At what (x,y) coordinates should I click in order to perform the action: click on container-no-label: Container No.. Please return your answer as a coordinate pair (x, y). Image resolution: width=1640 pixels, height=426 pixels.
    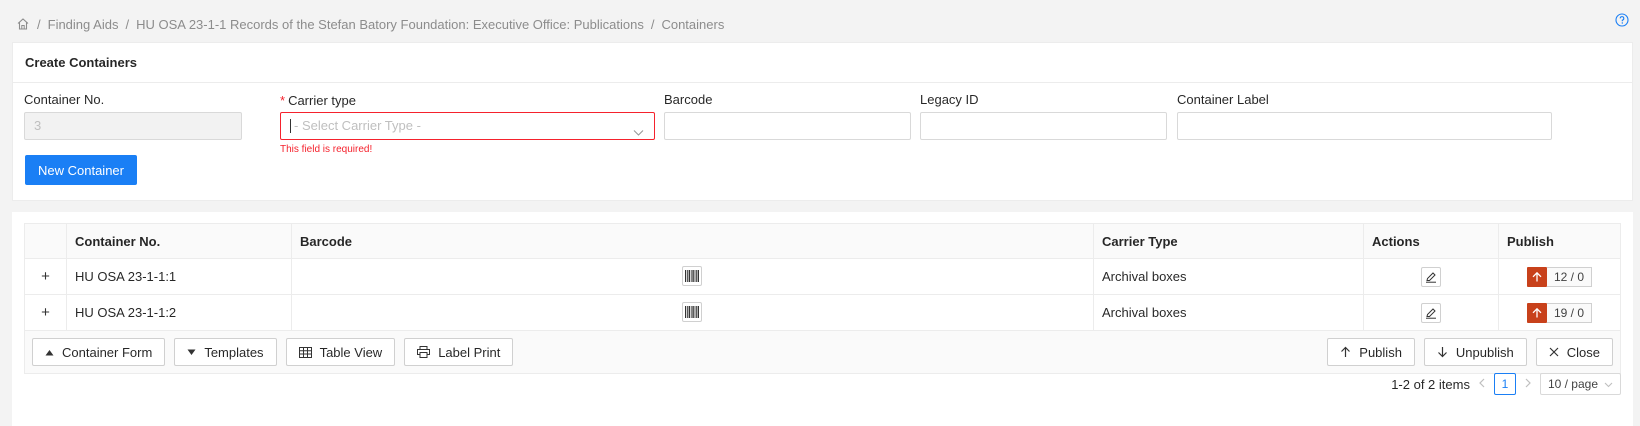
    Looking at the image, I should click on (64, 99).